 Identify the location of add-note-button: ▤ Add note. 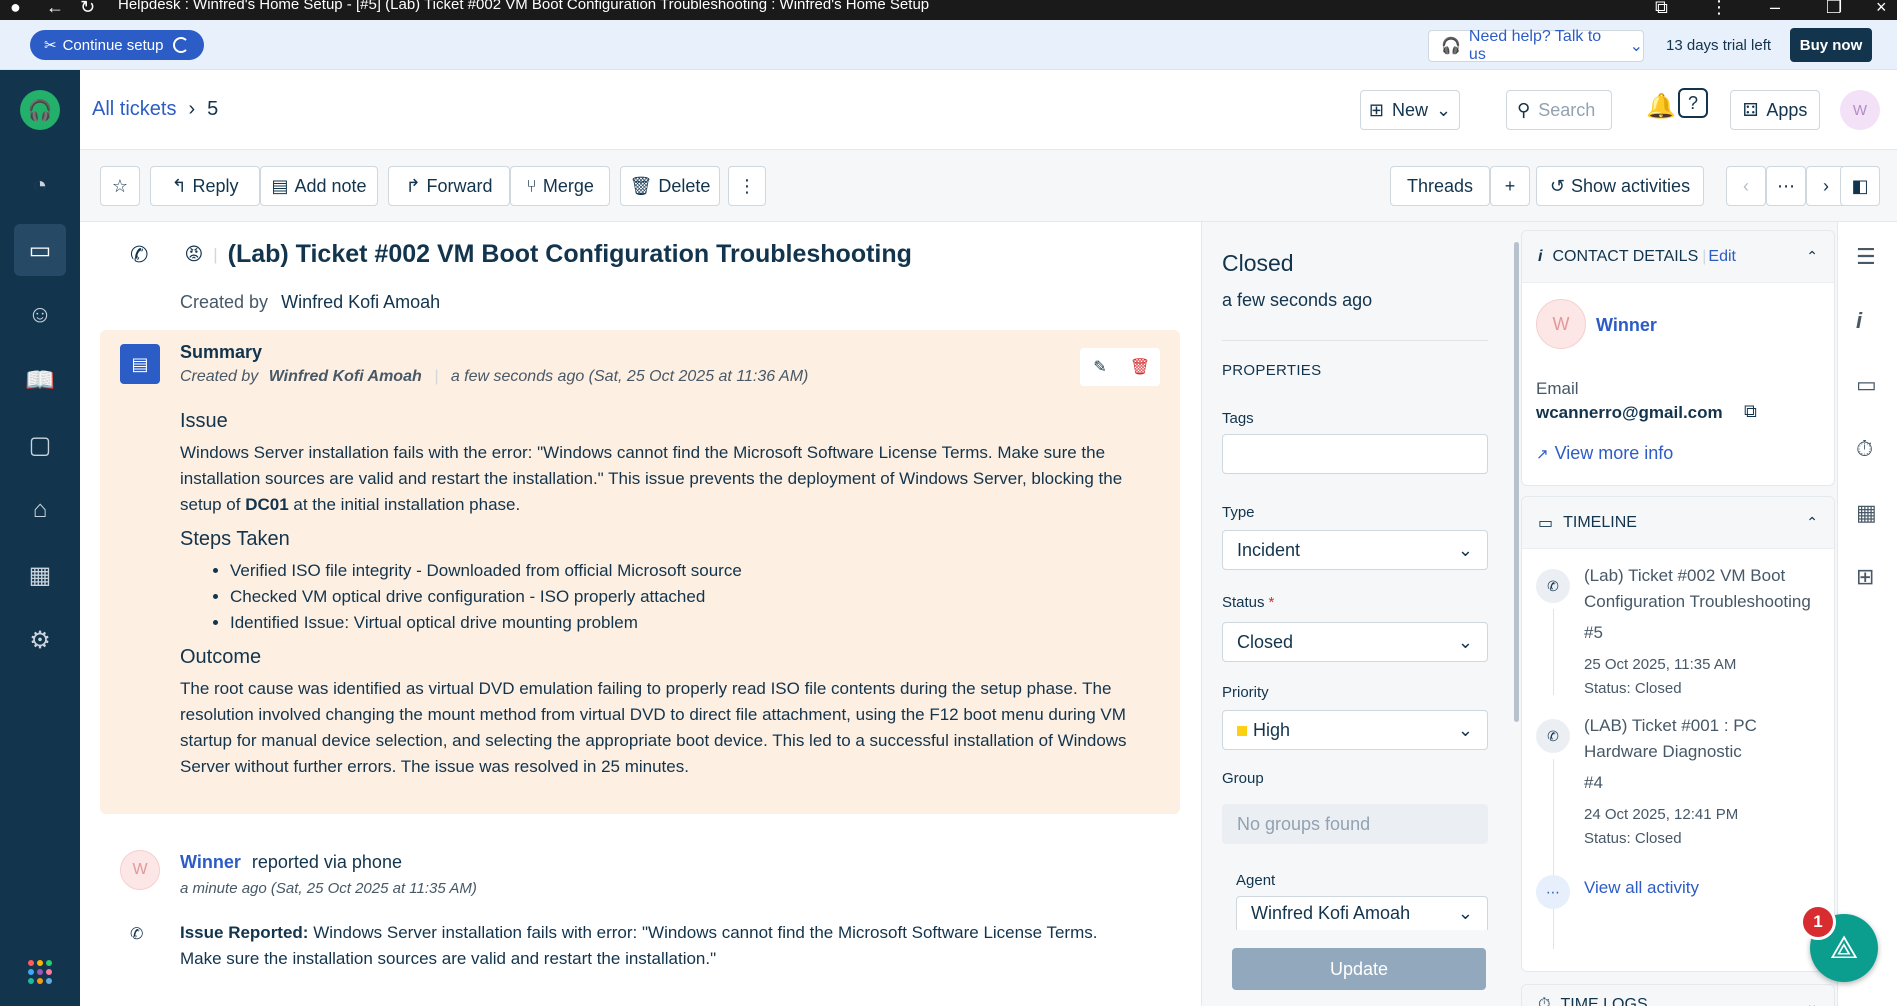
(319, 186).